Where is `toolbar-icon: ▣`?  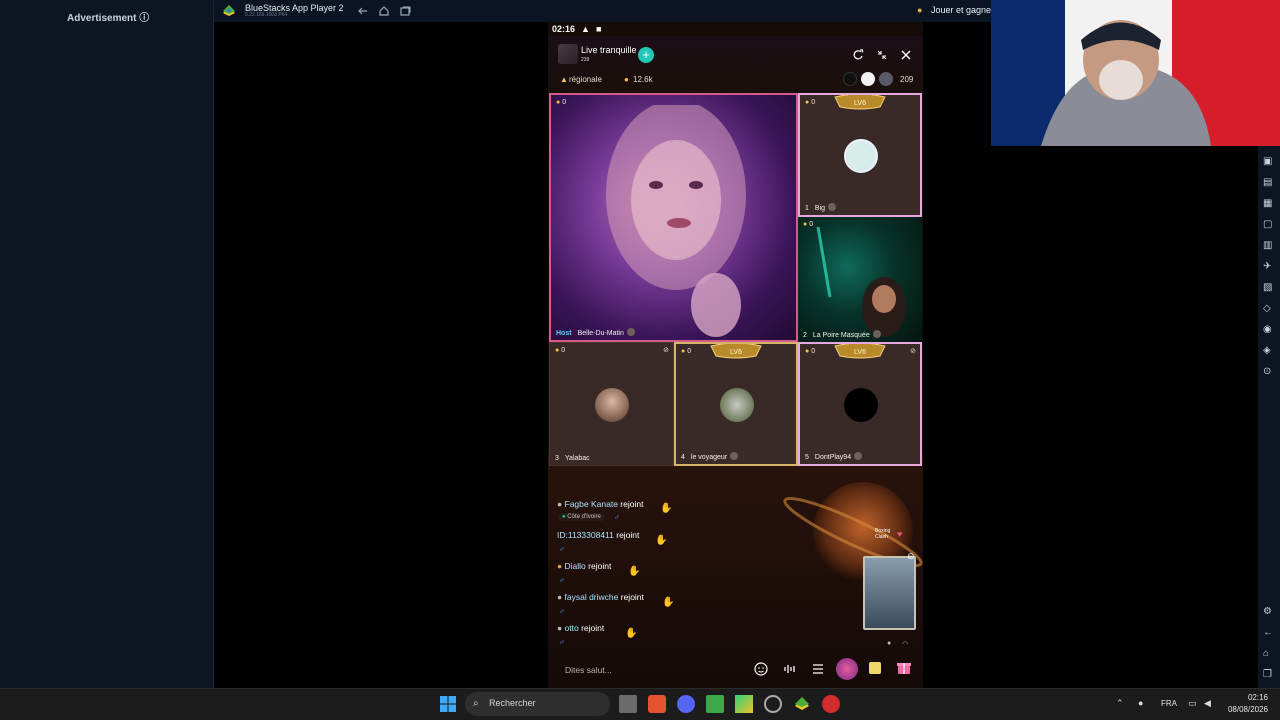
toolbar-icon: ▣ is located at coordinates (1269, 162).